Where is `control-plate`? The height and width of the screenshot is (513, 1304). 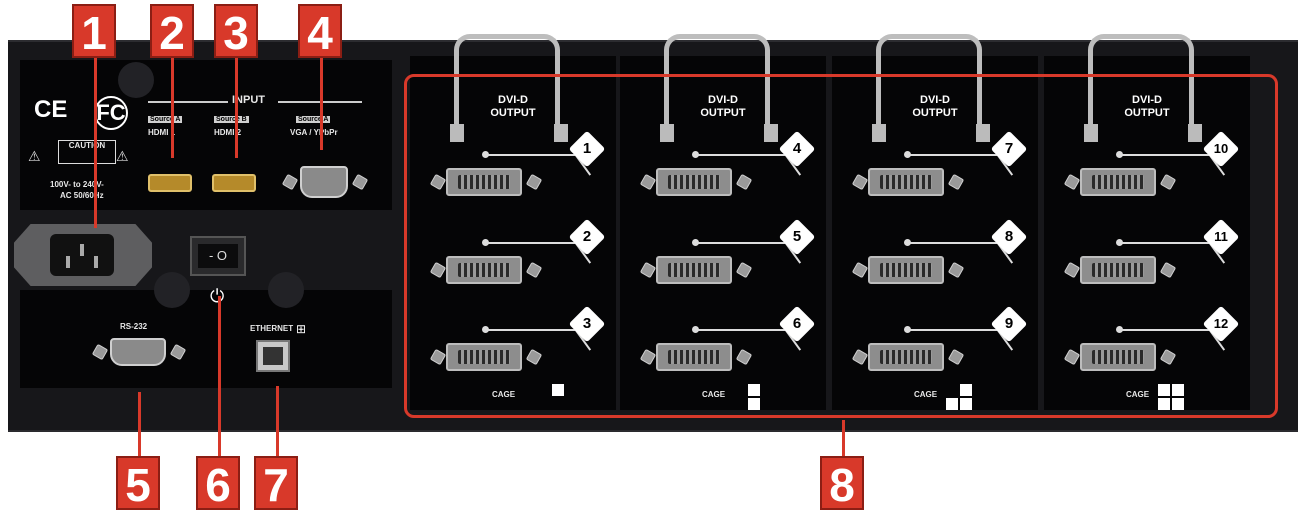
control-plate is located at coordinates (206, 339).